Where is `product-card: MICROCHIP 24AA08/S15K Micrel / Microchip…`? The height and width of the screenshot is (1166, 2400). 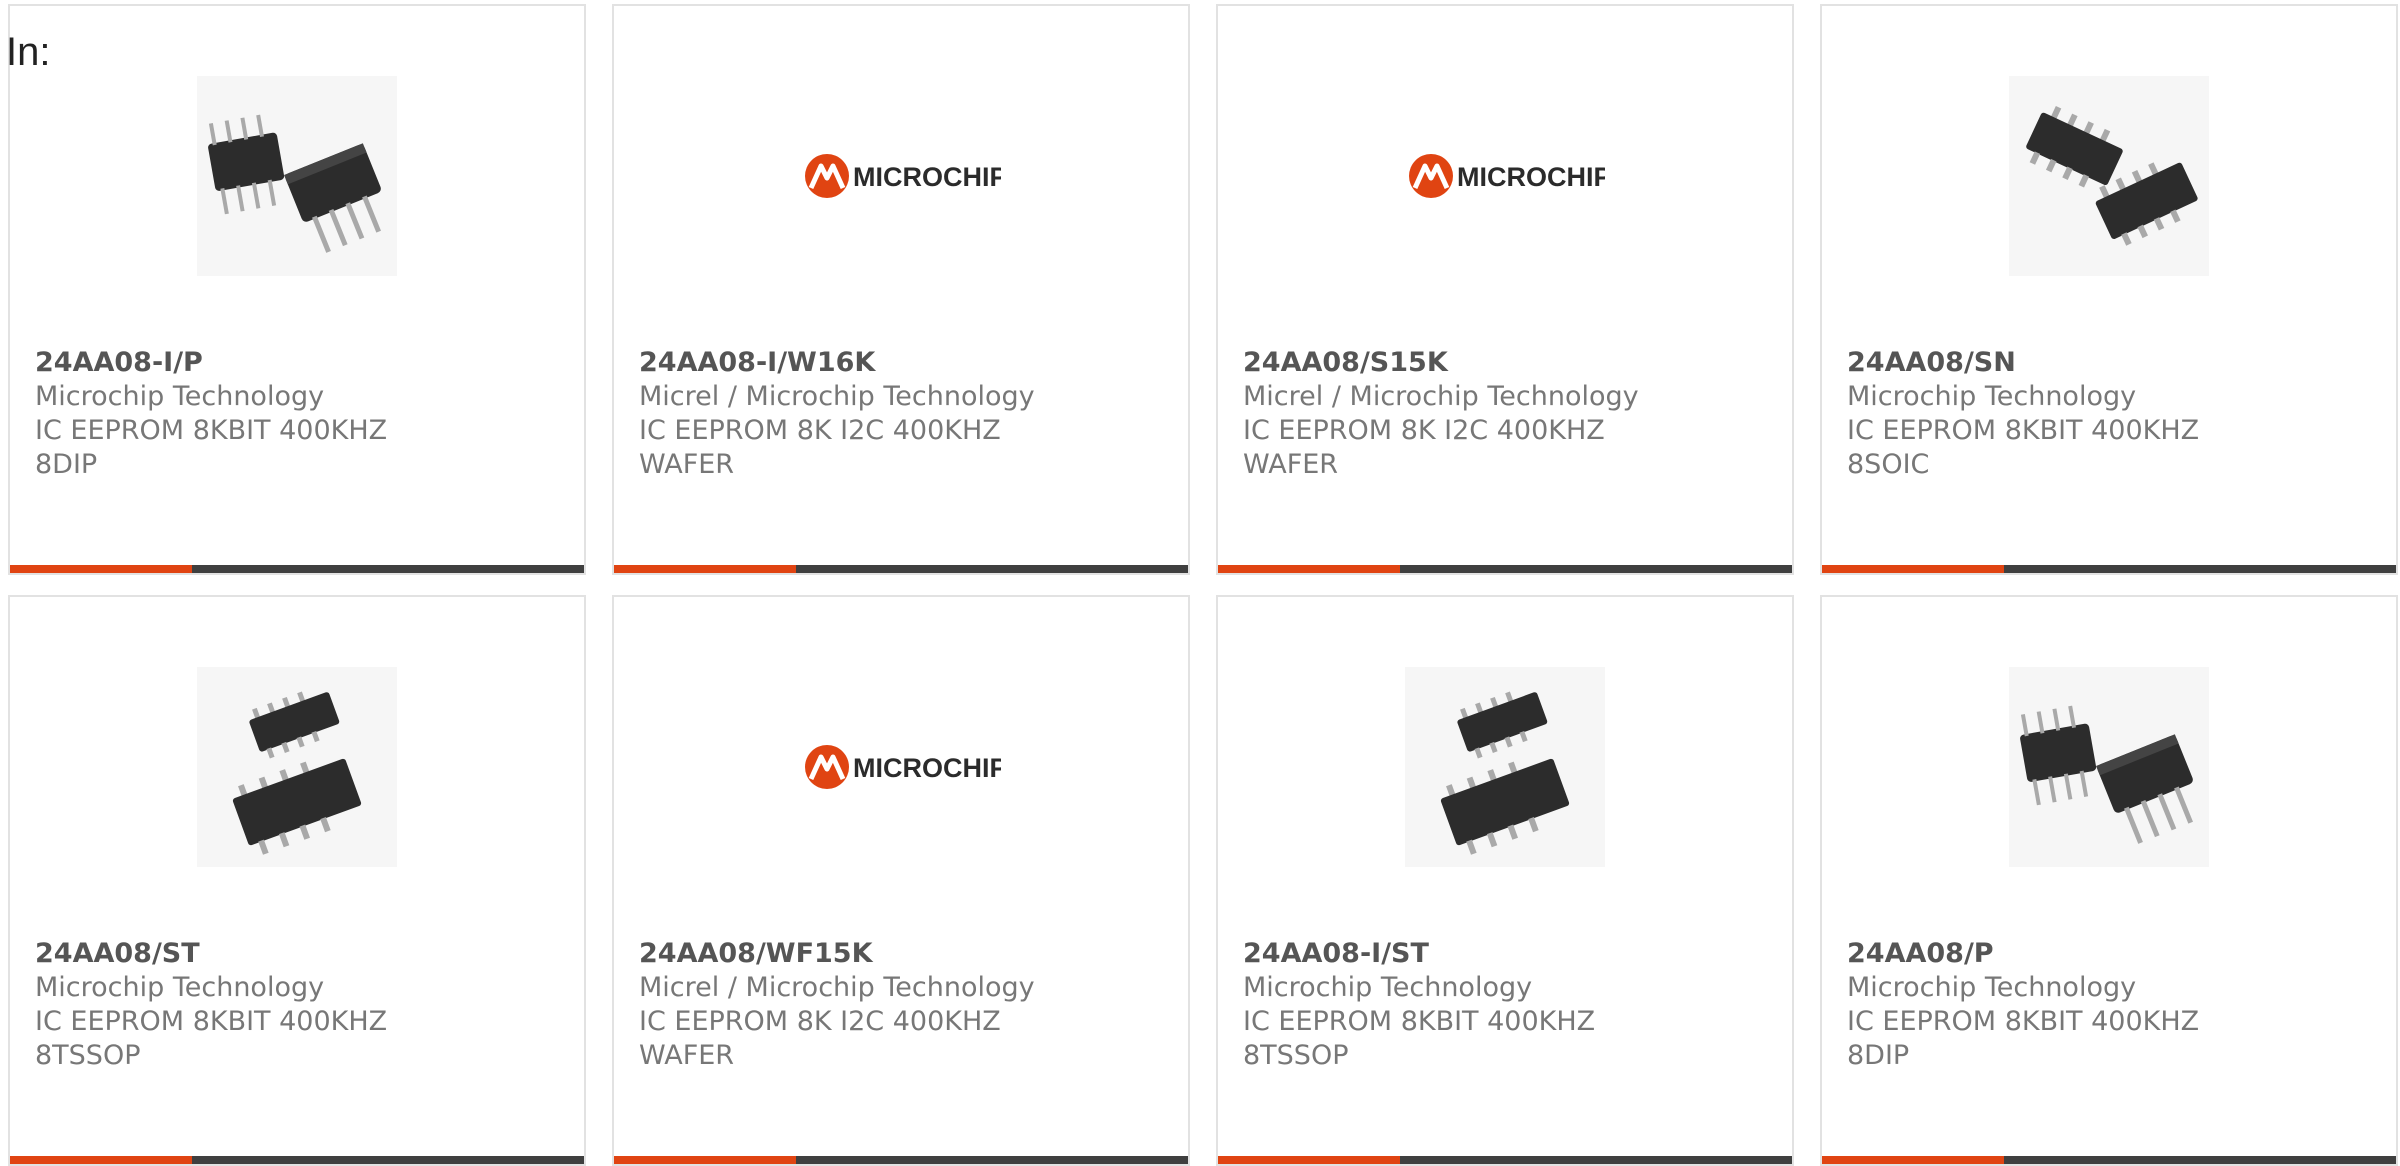 product-card: MICROCHIP 24AA08/S15K Micrel / Microchip… is located at coordinates (1505, 289).